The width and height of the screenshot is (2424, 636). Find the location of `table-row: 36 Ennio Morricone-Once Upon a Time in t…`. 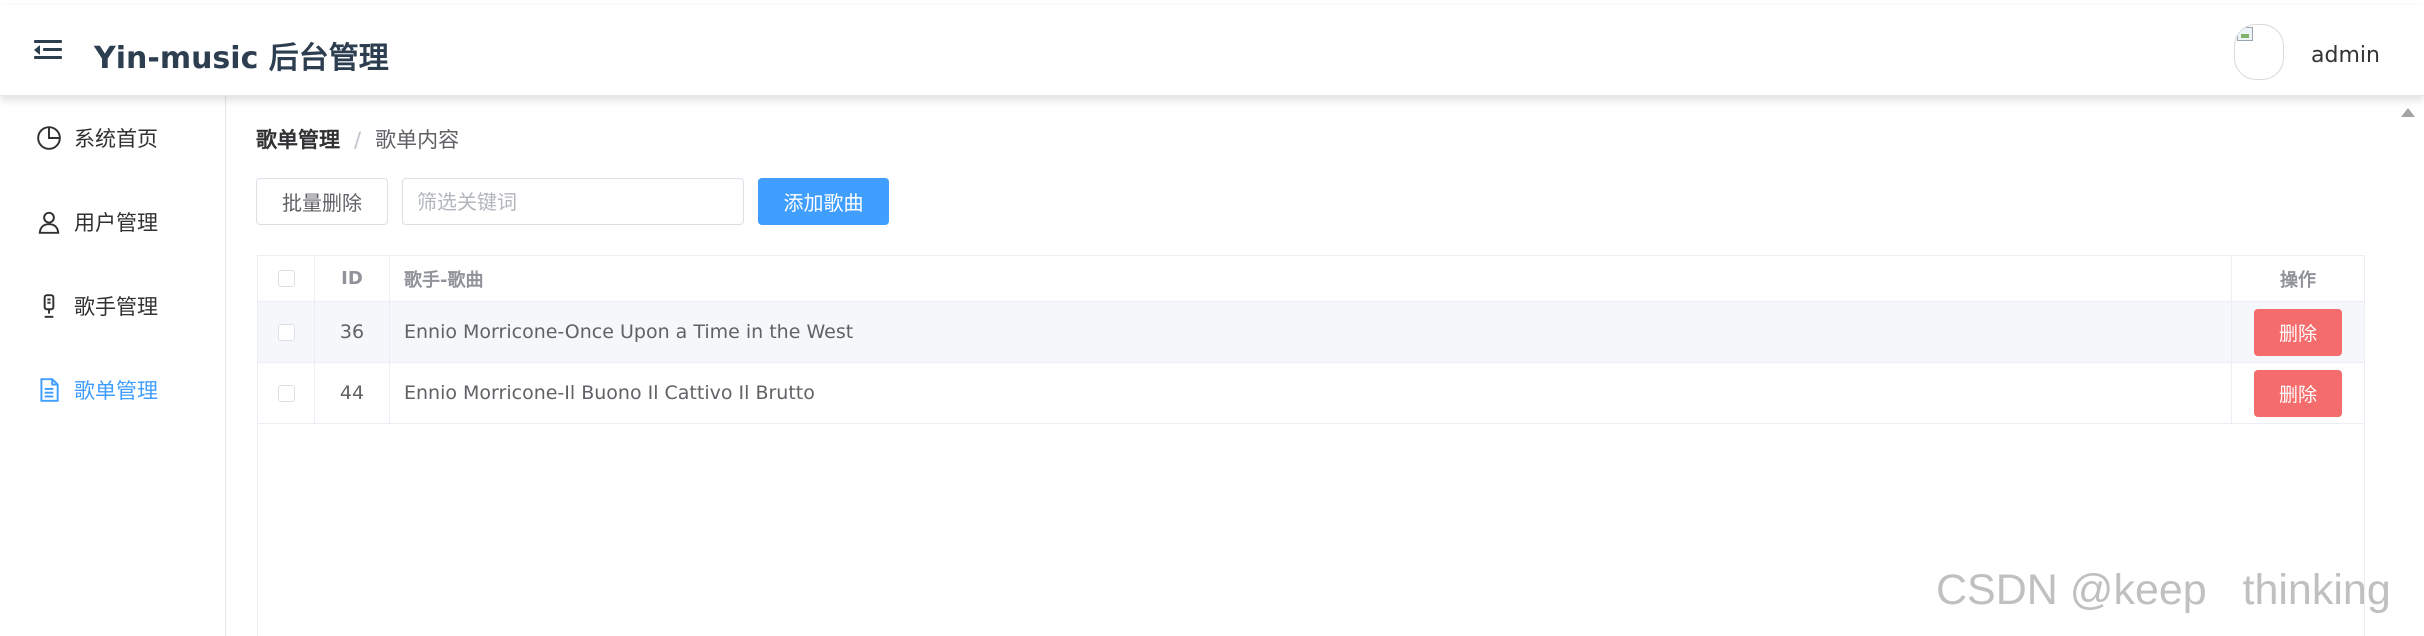

table-row: 36 Ennio Morricone-Once Upon a Time in t… is located at coordinates (1311, 332).